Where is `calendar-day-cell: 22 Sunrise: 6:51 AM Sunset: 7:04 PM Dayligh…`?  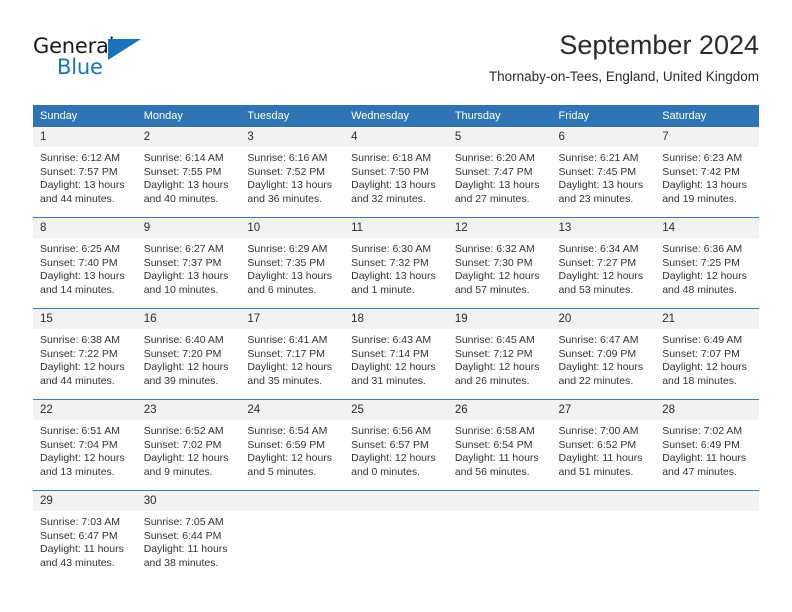
calendar-day-cell: 22 Sunrise: 6:51 AM Sunset: 7:04 PM Dayligh… is located at coordinates (85, 445).